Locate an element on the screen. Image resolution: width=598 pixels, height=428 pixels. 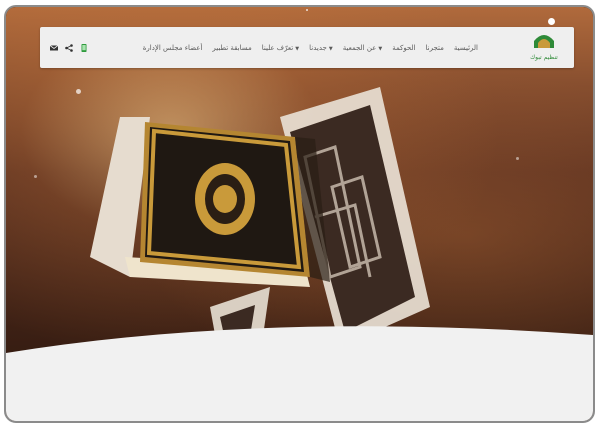
share-icon is located at coordinates (69, 47).